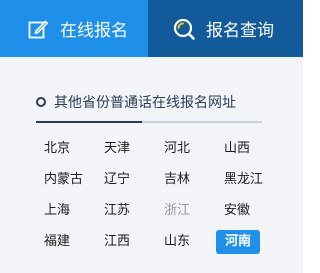 The image size is (320, 273). Describe the element at coordinates (69, 242) in the screenshot. I see `province-link-fujian: 福建` at that location.